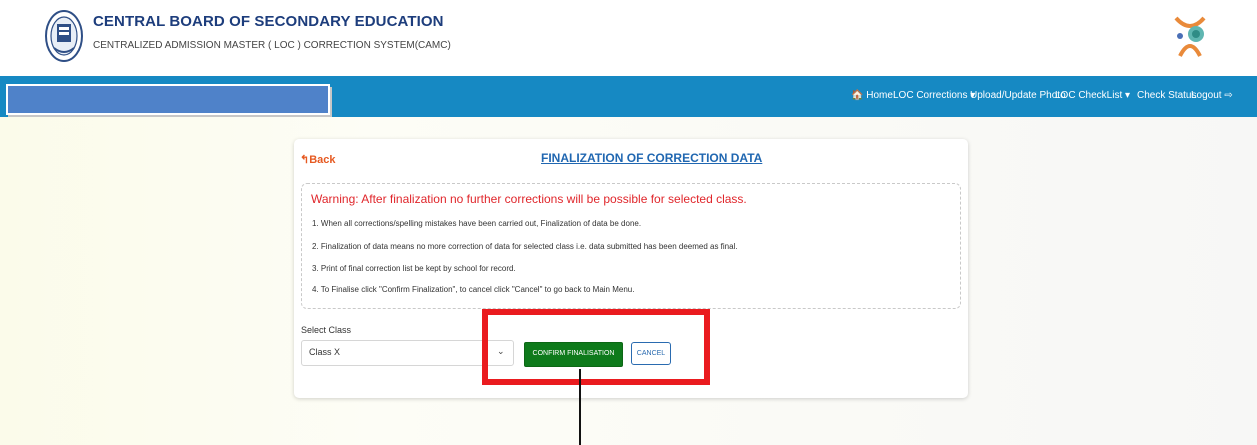 The height and width of the screenshot is (445, 1257). Describe the element at coordinates (934, 95) in the screenshot. I see `nav-loc-corrections-menu: LOC Corrections ▾` at that location.